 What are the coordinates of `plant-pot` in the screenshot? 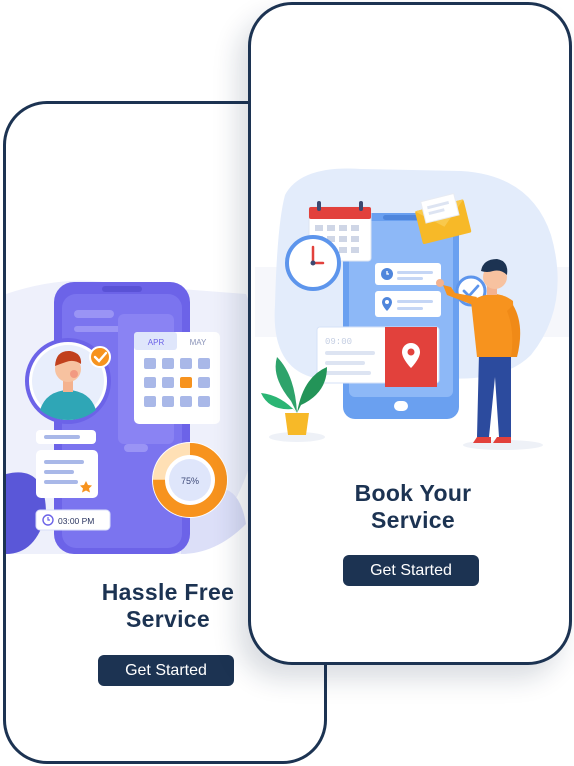 It's located at (297, 424).